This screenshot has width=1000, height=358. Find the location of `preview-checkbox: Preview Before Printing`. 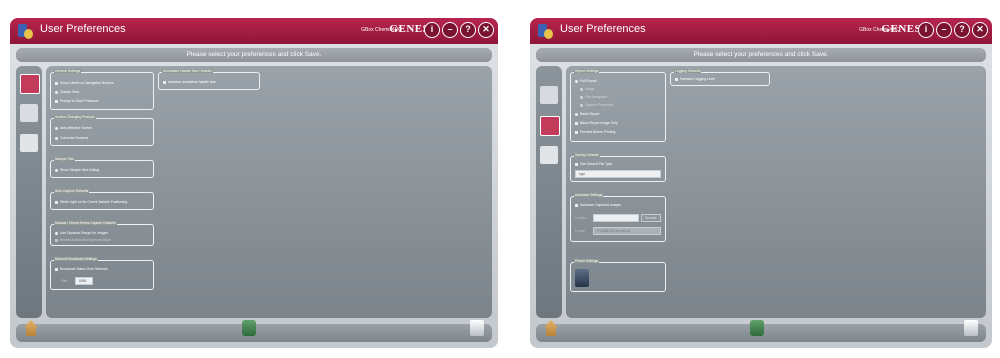

preview-checkbox: Preview Before Printing is located at coordinates (595, 132).